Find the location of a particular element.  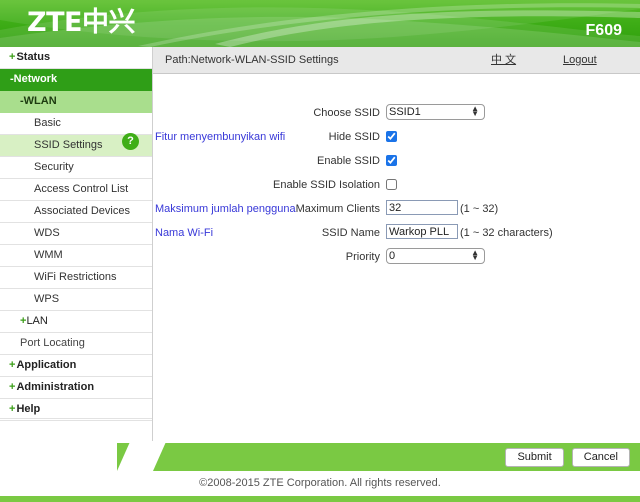

enable-ssid-isolation-checkbox is located at coordinates (391, 184).